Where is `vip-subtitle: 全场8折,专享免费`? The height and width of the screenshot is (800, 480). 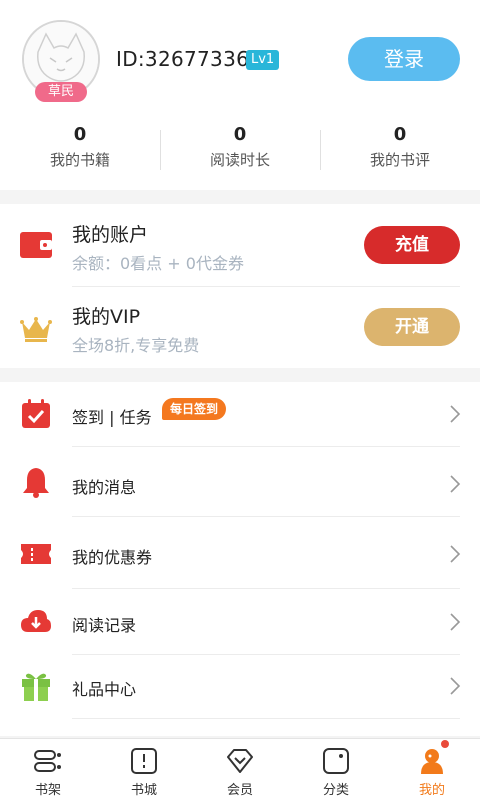 vip-subtitle: 全场8折,专享免费 is located at coordinates (136, 345).